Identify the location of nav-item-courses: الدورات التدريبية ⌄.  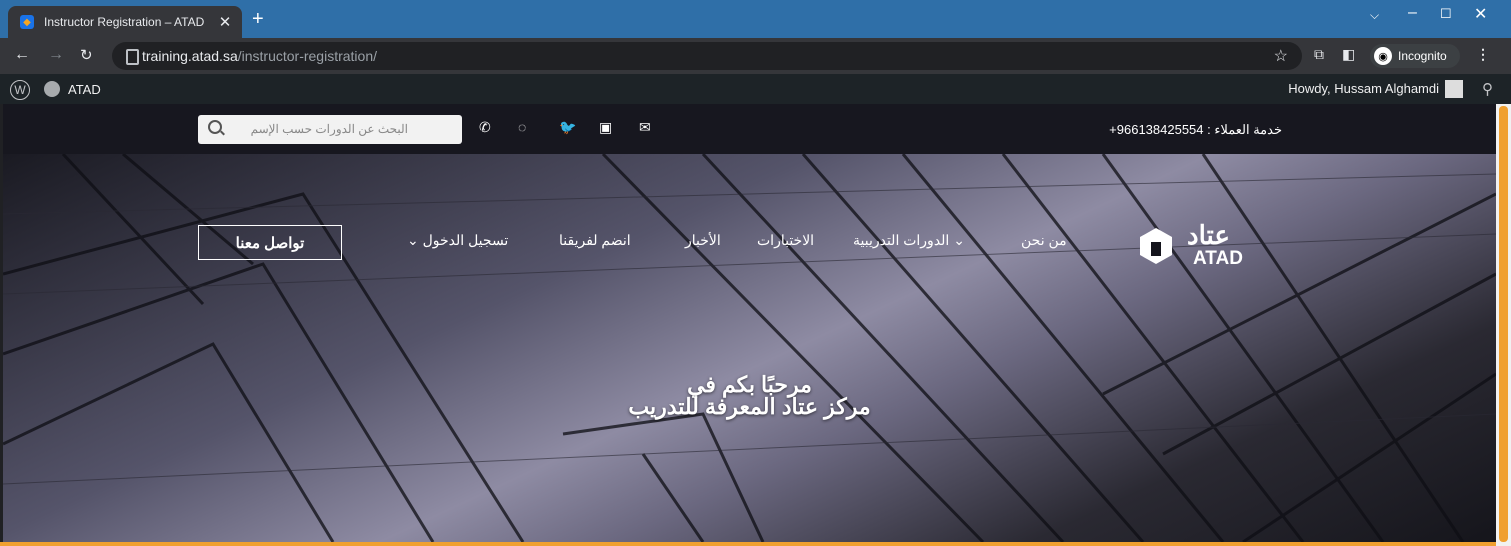
(909, 240).